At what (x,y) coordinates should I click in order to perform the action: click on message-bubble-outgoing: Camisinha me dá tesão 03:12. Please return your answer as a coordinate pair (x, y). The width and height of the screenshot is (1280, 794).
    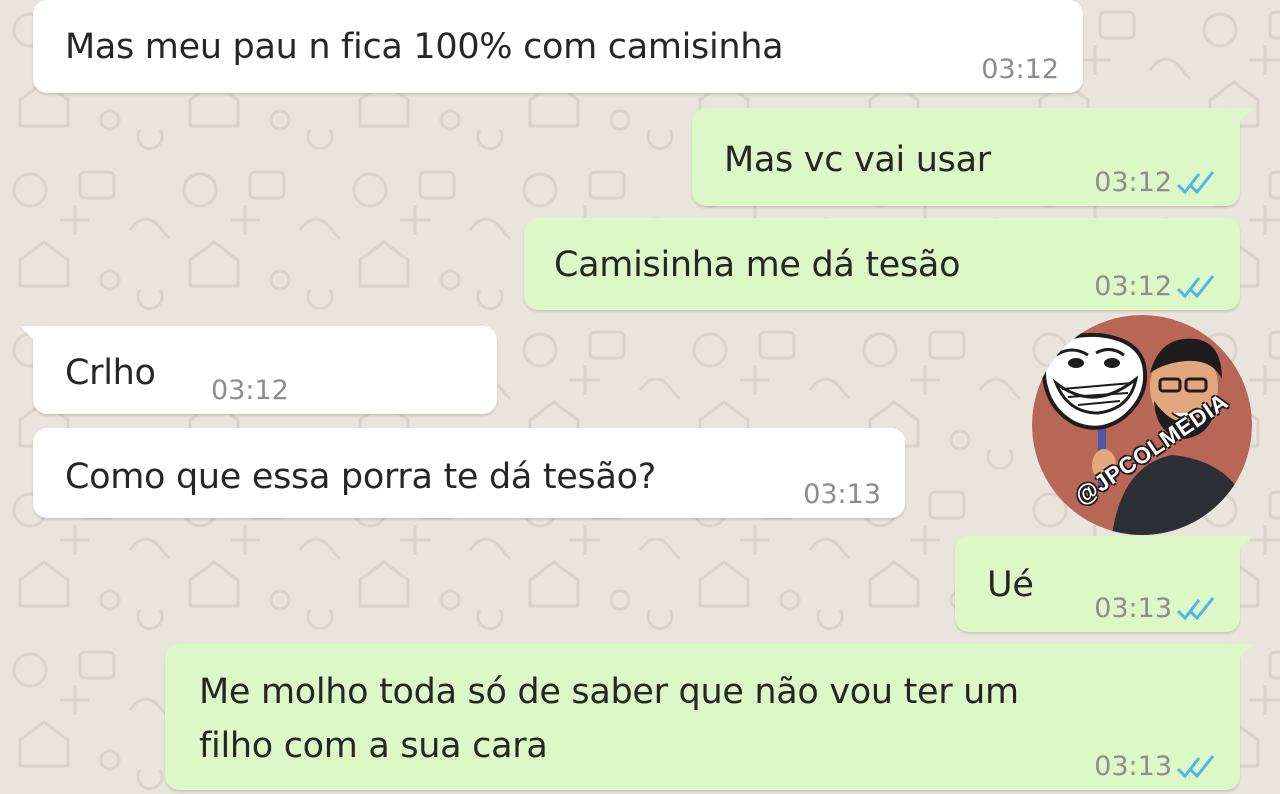
    Looking at the image, I should click on (882, 264).